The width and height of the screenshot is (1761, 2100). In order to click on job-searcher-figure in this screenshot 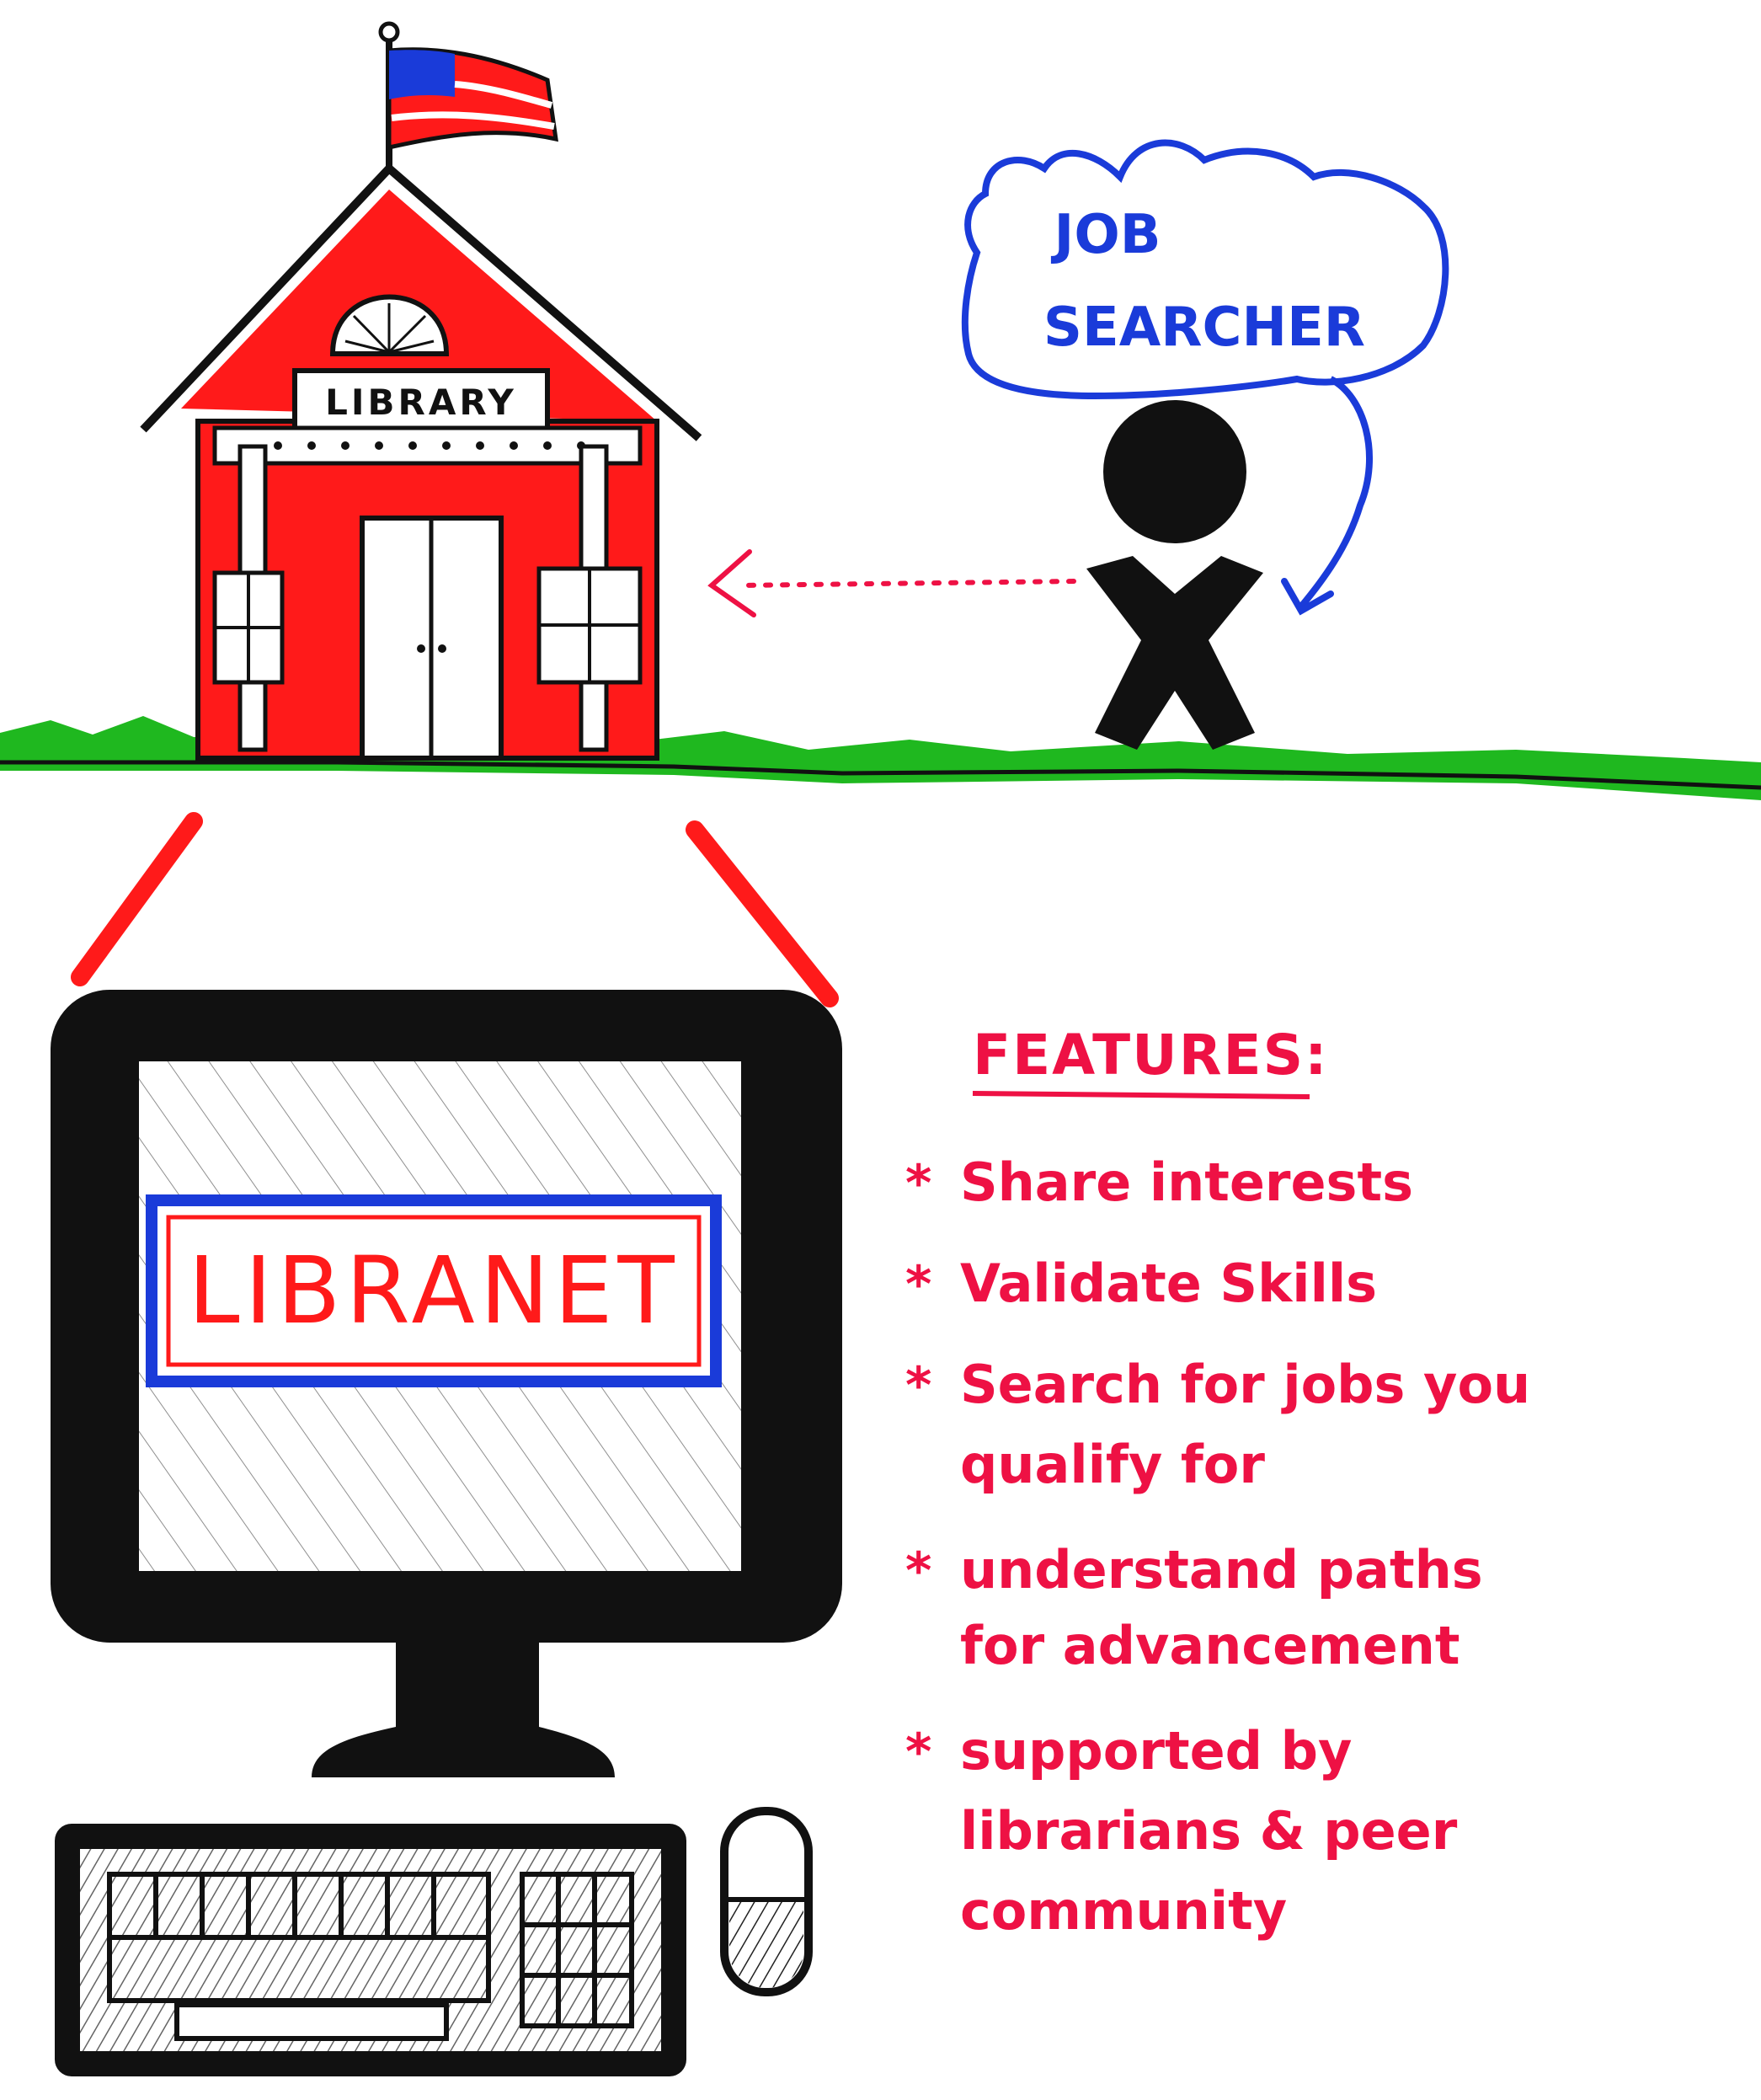, I will do `click(1174, 575)`.